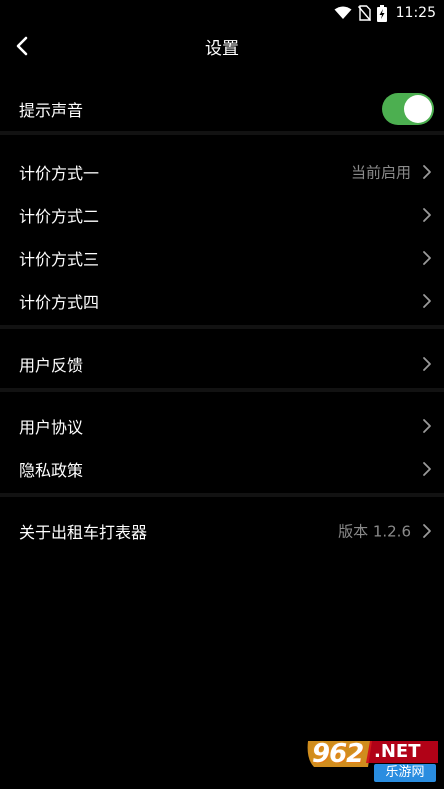 Image resolution: width=444 pixels, height=789 pixels. Describe the element at coordinates (59, 302) in the screenshot. I see `pricing-method-4-label: 计价方式四` at that location.